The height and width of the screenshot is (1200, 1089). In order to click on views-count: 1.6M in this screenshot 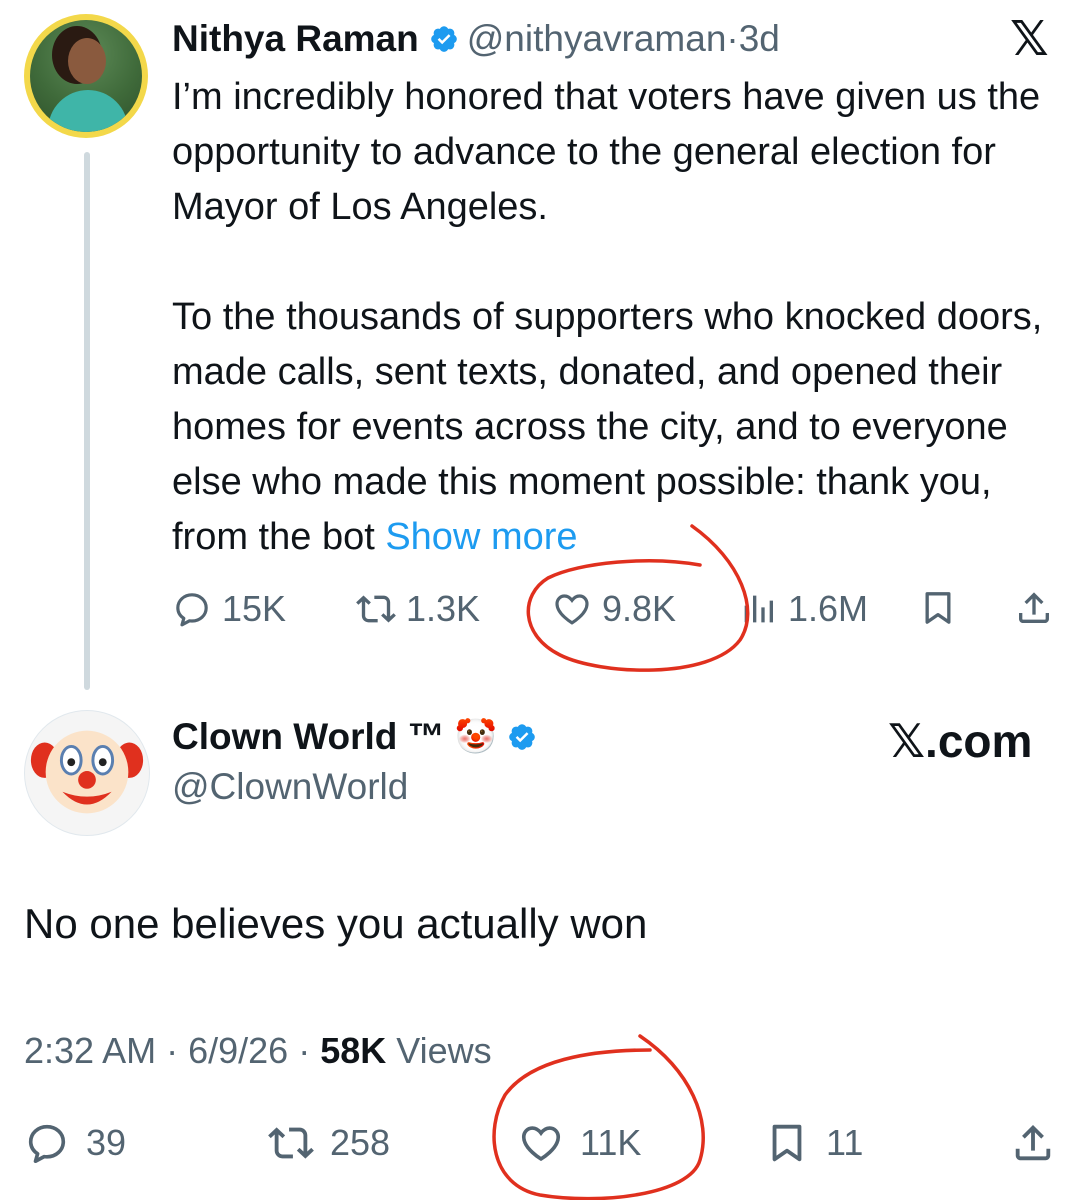, I will do `click(828, 608)`.